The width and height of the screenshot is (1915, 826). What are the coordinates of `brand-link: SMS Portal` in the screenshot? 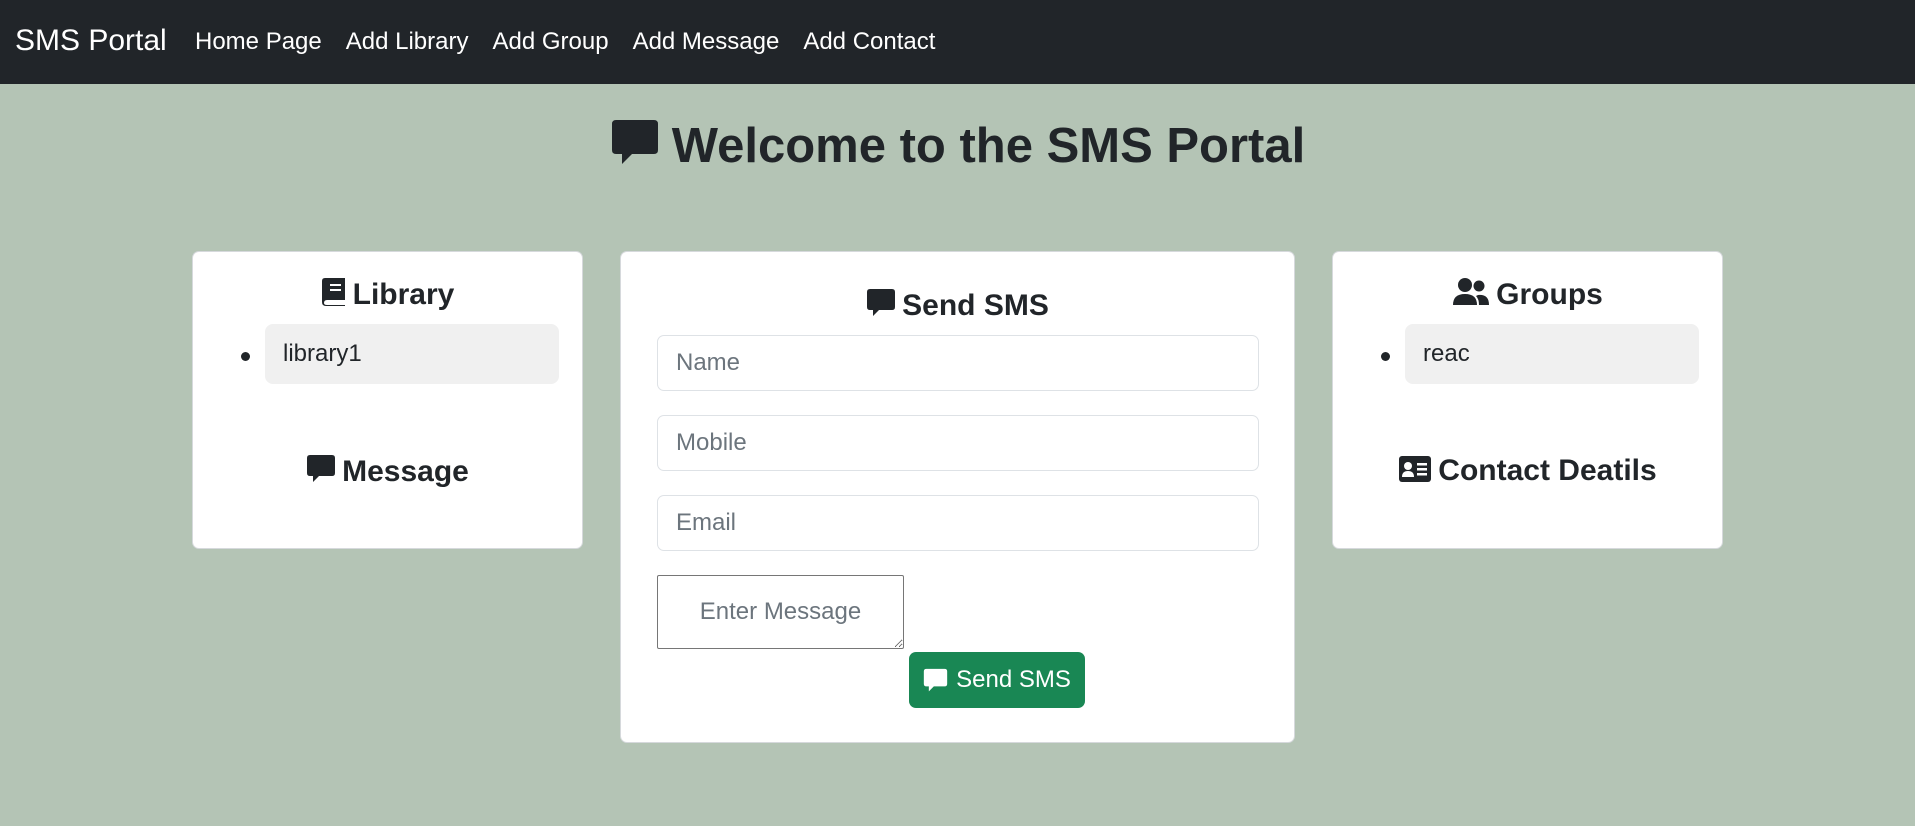 It's located at (91, 41).